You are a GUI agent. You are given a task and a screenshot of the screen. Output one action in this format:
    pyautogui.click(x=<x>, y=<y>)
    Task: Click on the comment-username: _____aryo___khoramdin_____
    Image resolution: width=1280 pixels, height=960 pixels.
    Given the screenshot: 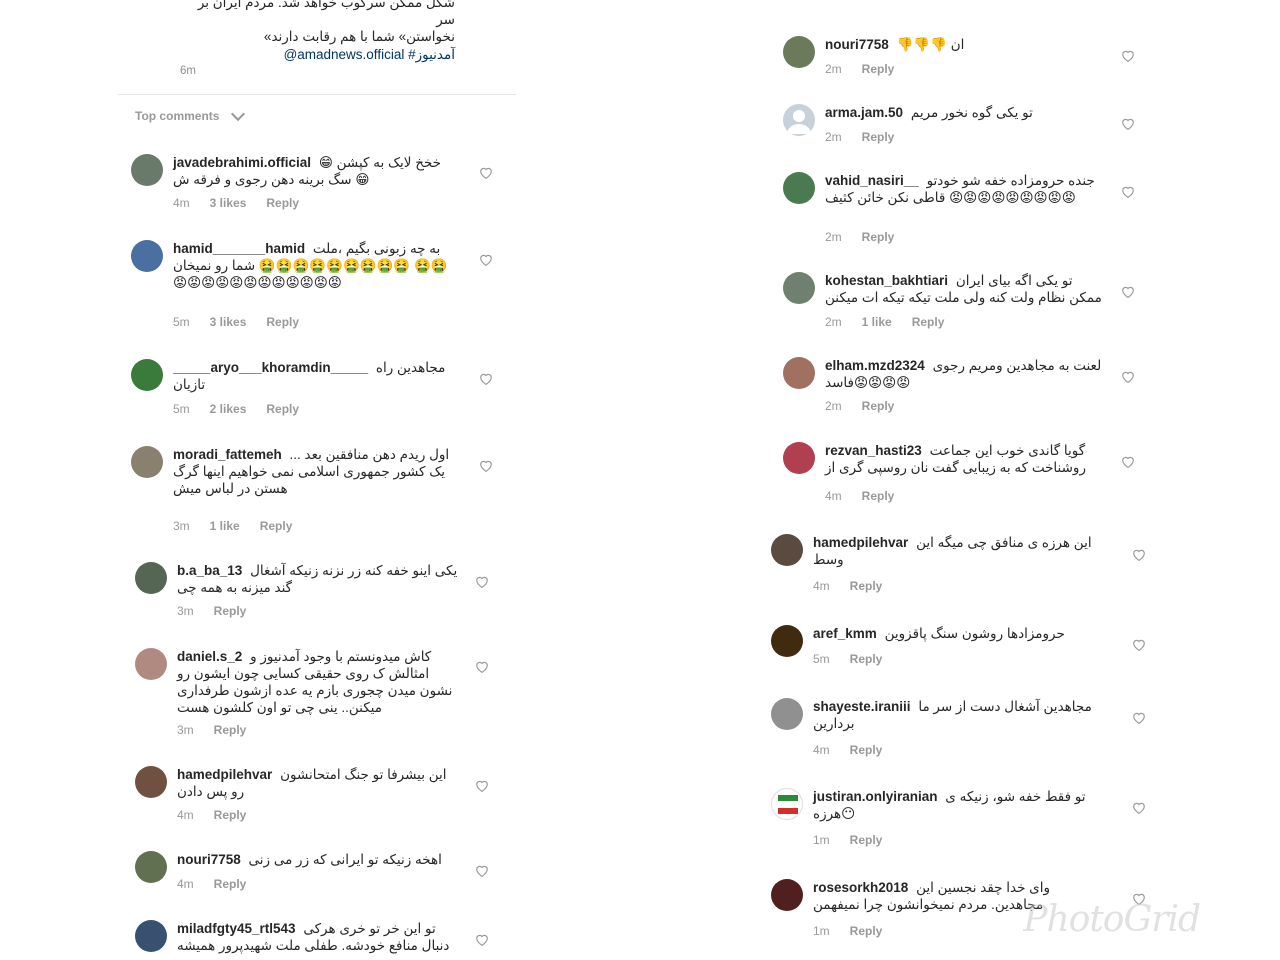 What is the action you would take?
    pyautogui.click(x=270, y=367)
    